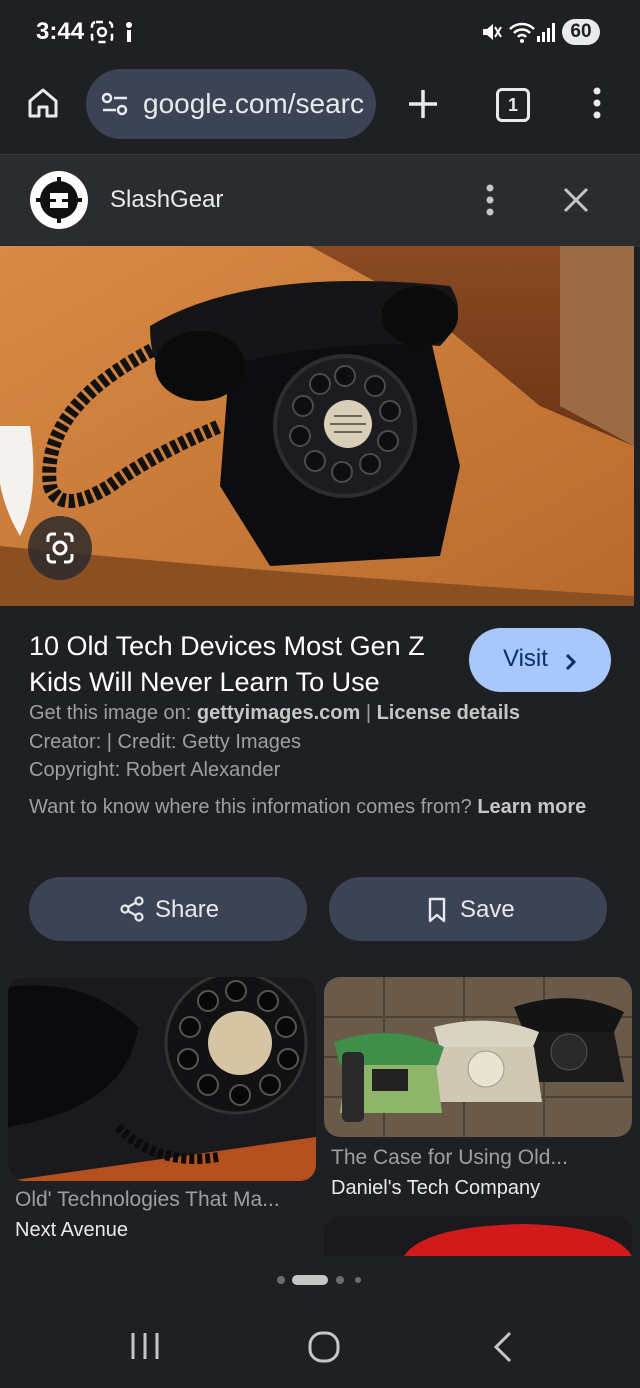  I want to click on close-icon, so click(576, 202).